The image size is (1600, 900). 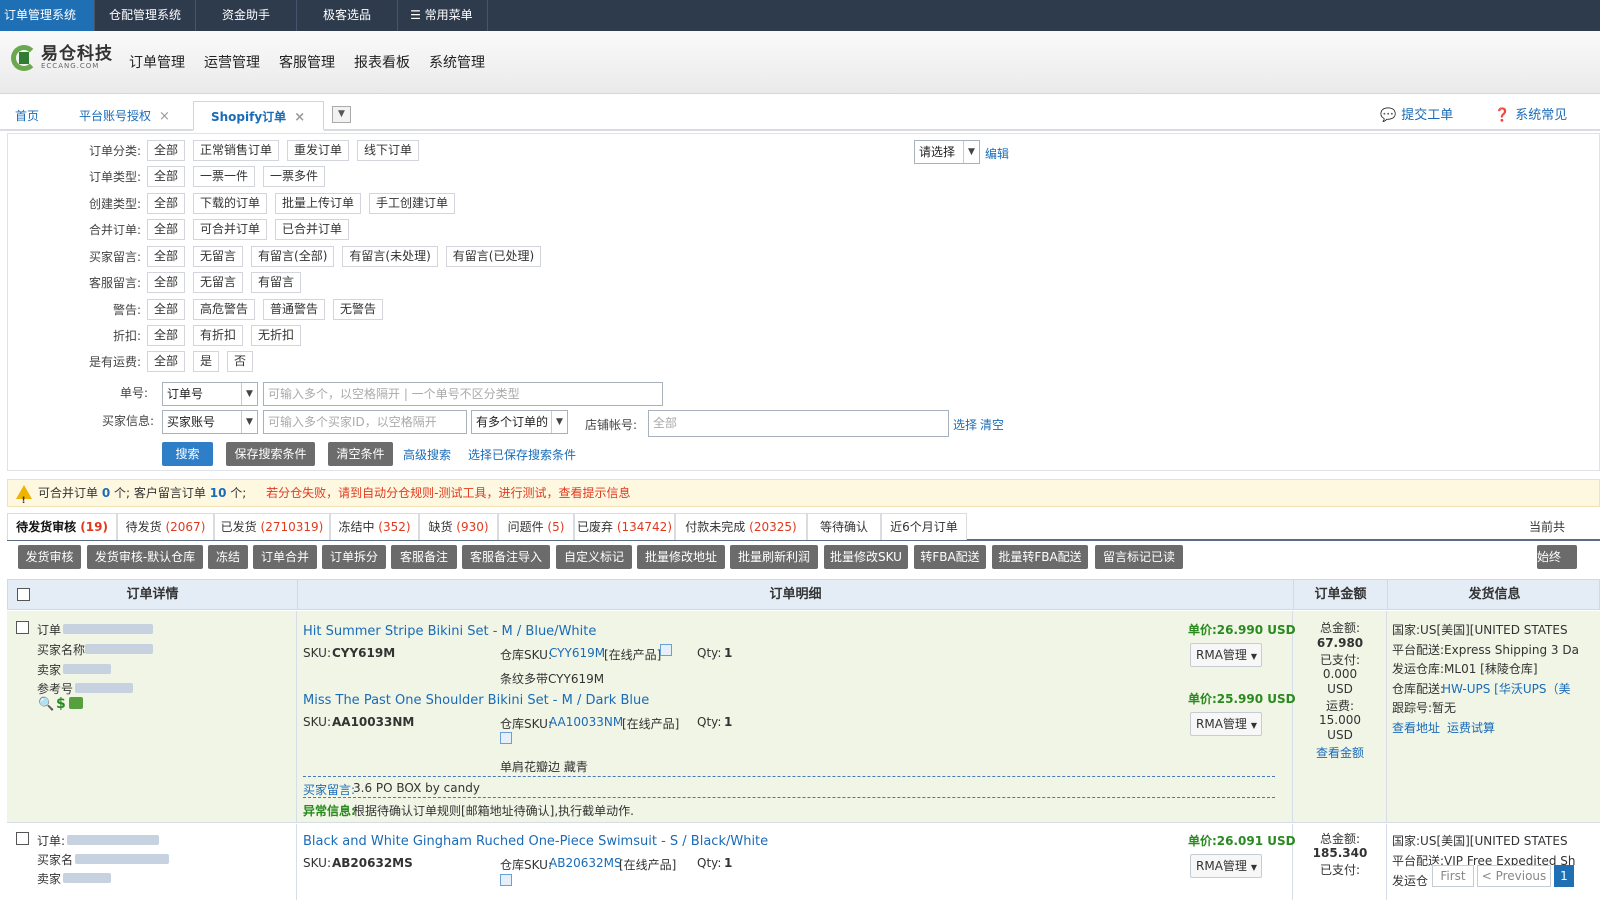 I want to click on filter-option: 有留言(已处理), so click(x=493, y=256).